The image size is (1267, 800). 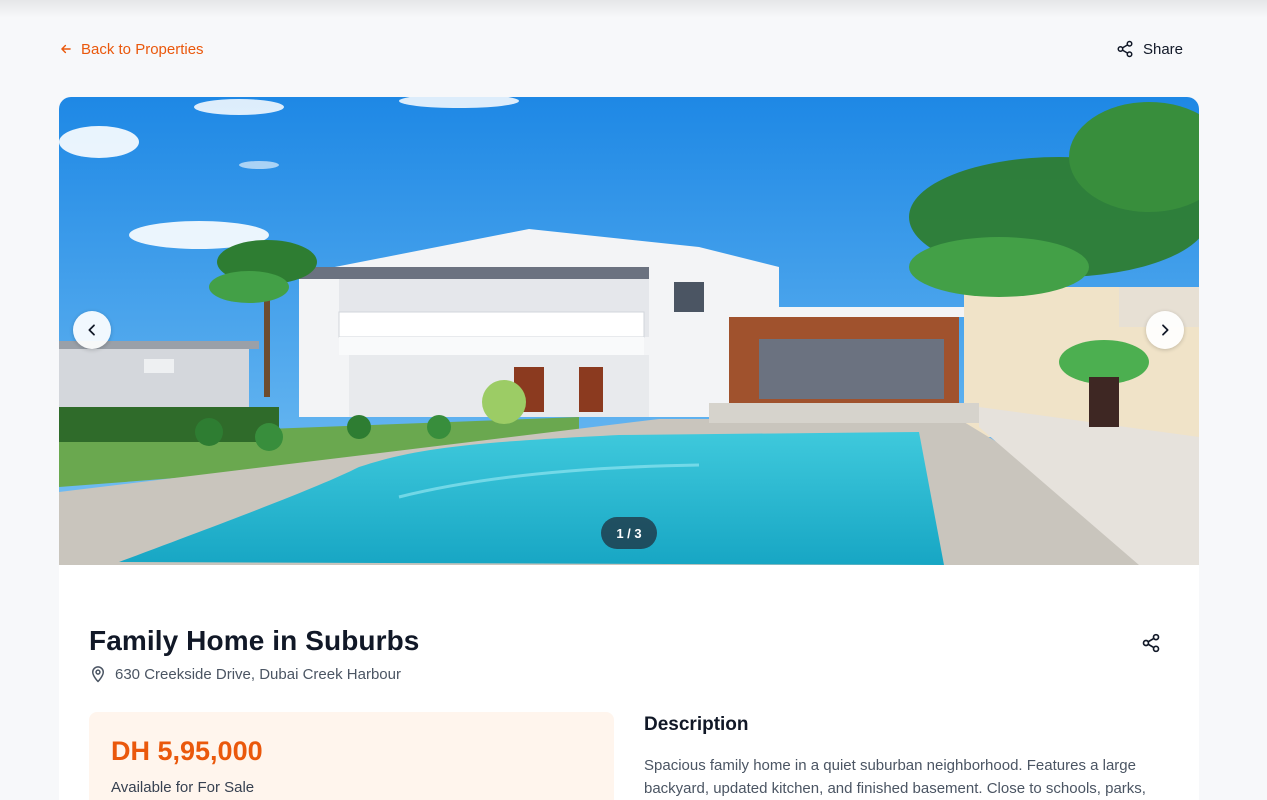 I want to click on property-address: 630 Creekside Drive, Dubai Creek Harbour, so click(x=629, y=674).